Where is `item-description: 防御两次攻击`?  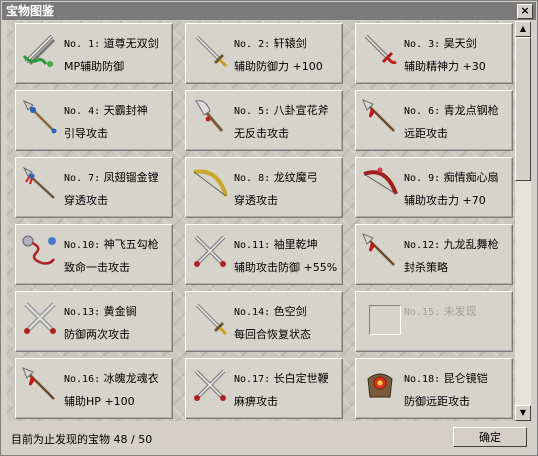 item-description: 防御两次攻击 is located at coordinates (97, 334).